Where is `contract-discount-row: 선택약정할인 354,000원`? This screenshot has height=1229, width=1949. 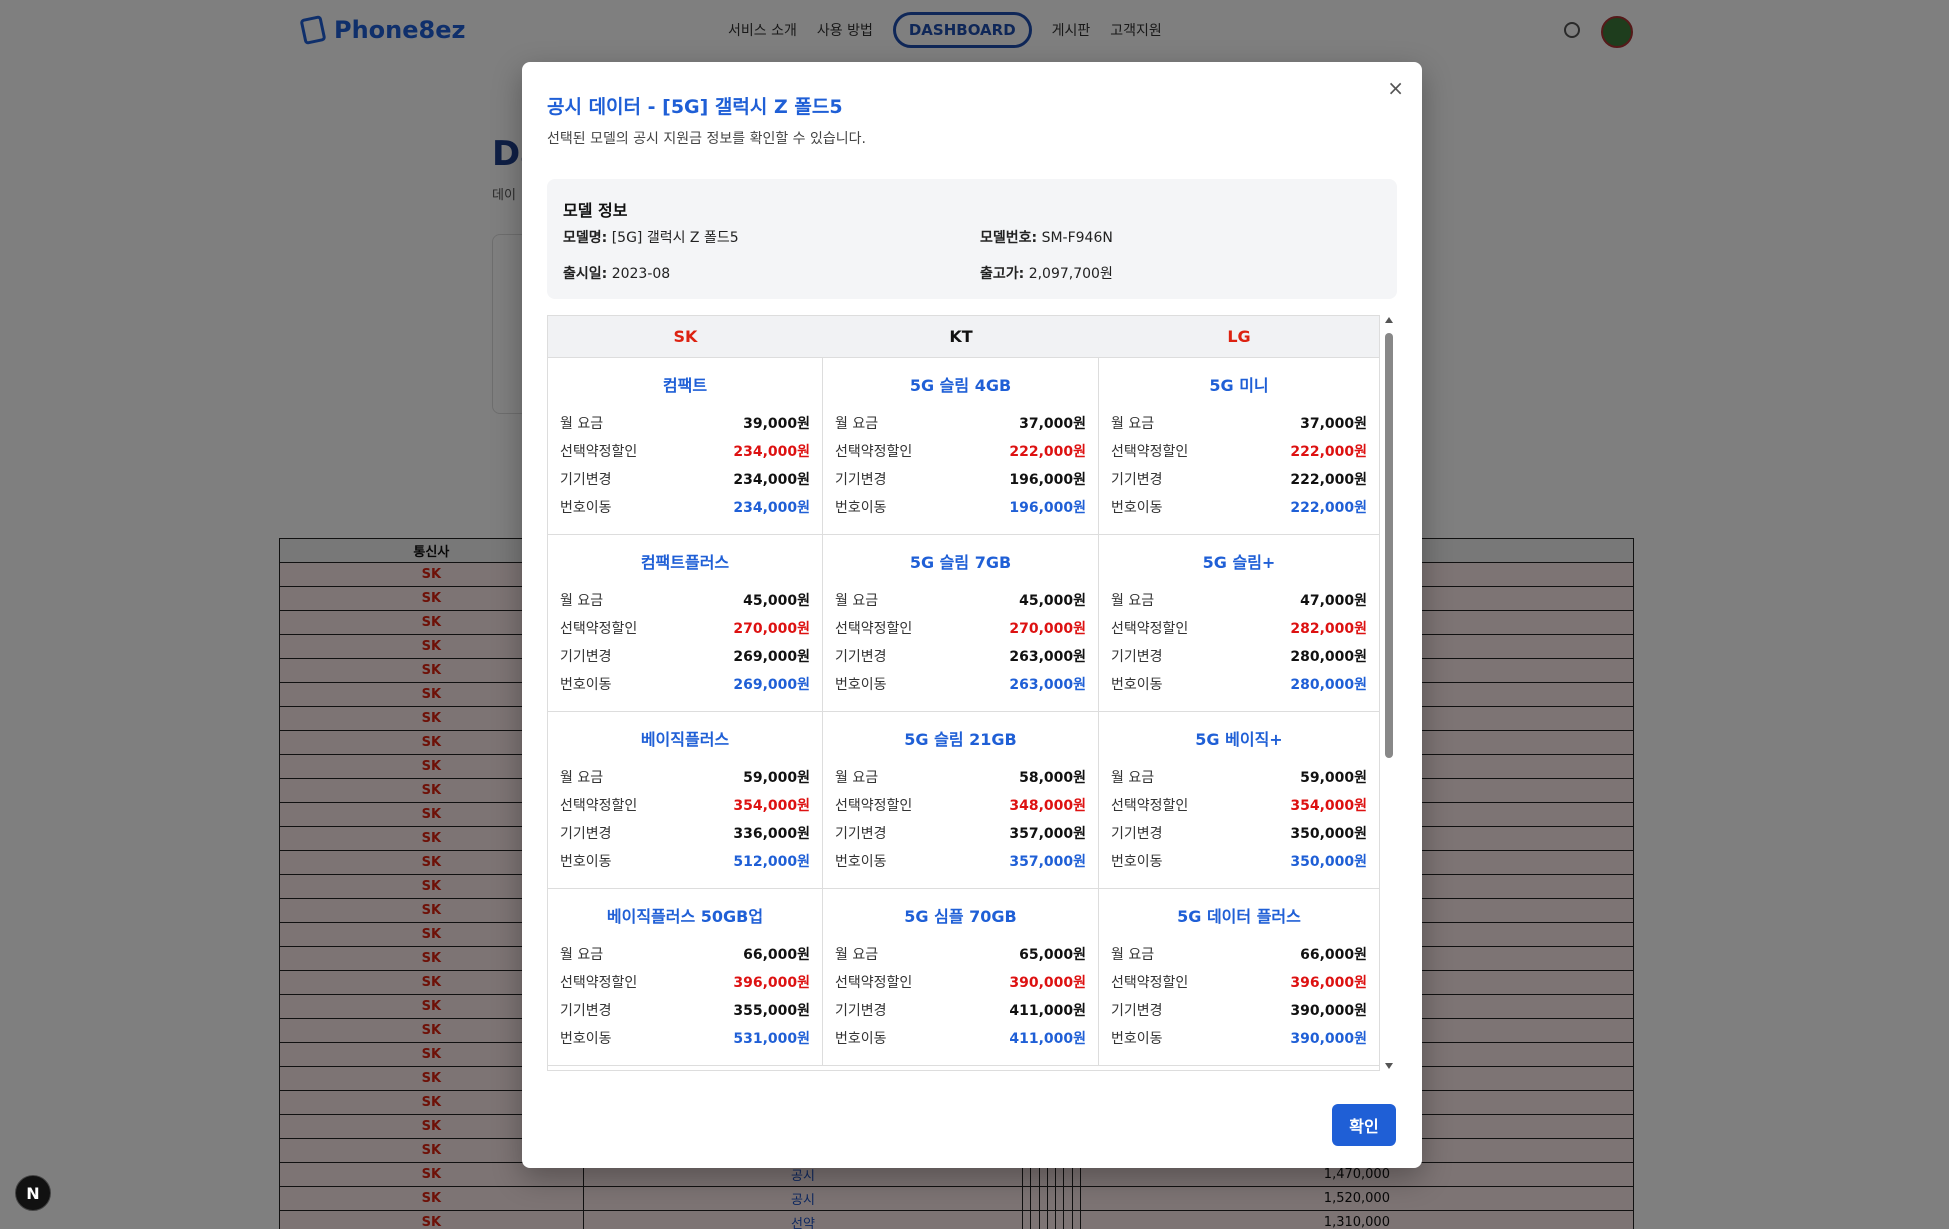 contract-discount-row: 선택약정할인 354,000원 is located at coordinates (1239, 806).